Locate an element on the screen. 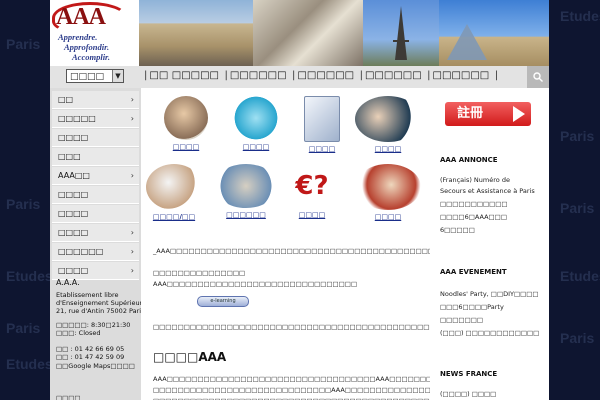 Image resolution: width=600 pixels, height=400 pixels. annonce-line: □□□□6□AAA□□□ is located at coordinates (473, 217).